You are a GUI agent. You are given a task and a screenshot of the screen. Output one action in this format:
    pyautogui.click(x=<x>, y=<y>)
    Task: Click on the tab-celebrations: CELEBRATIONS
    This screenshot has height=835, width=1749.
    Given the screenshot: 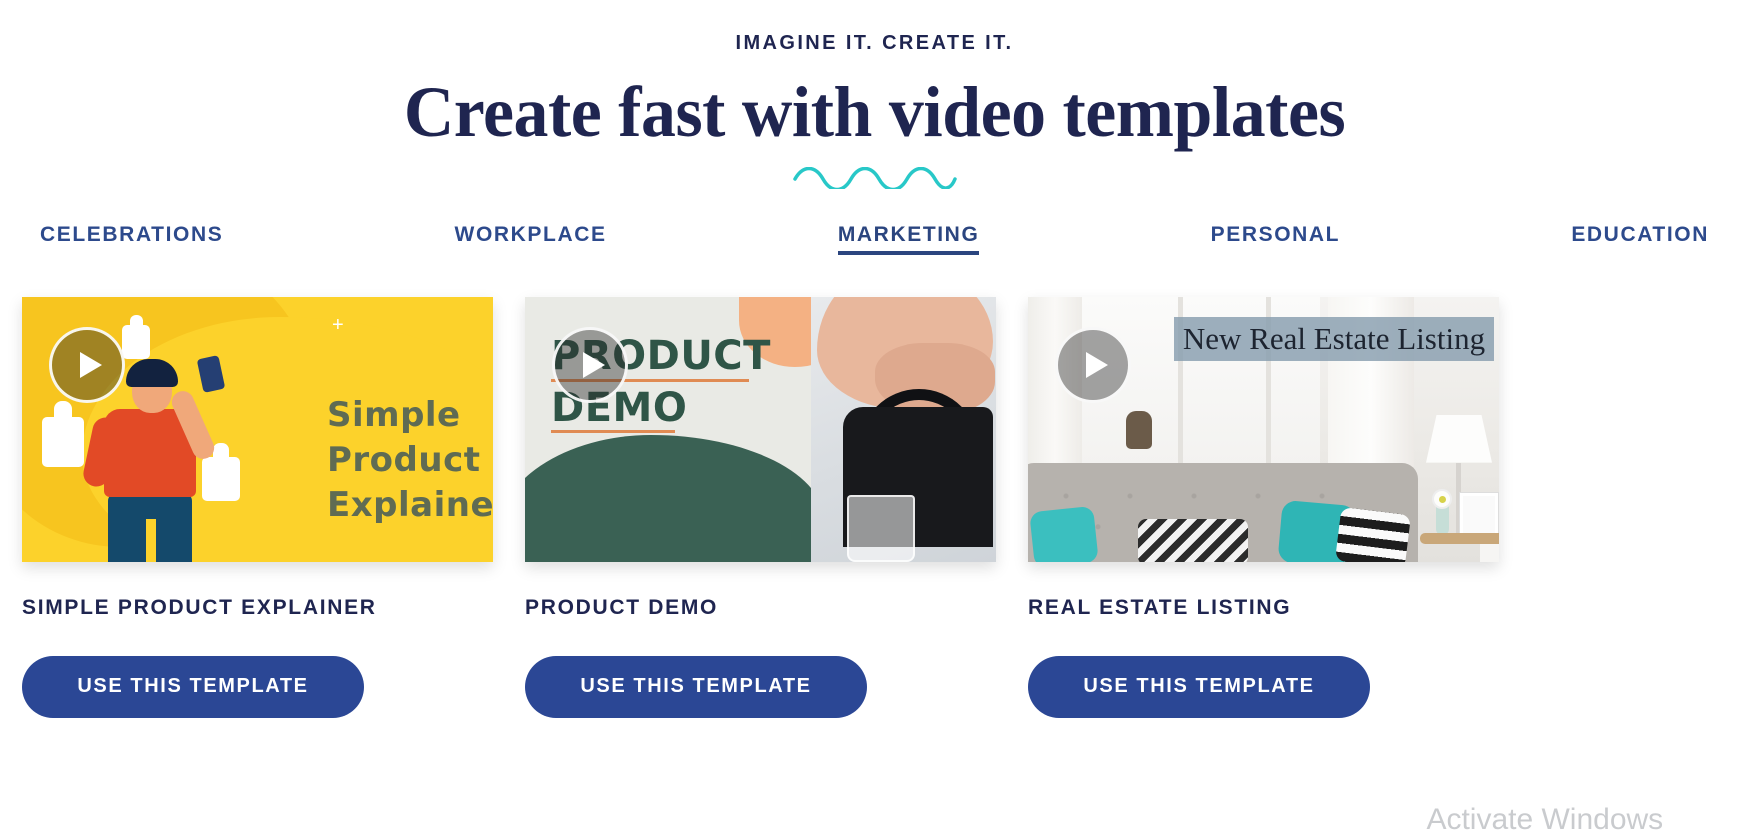 What is the action you would take?
    pyautogui.click(x=131, y=240)
    